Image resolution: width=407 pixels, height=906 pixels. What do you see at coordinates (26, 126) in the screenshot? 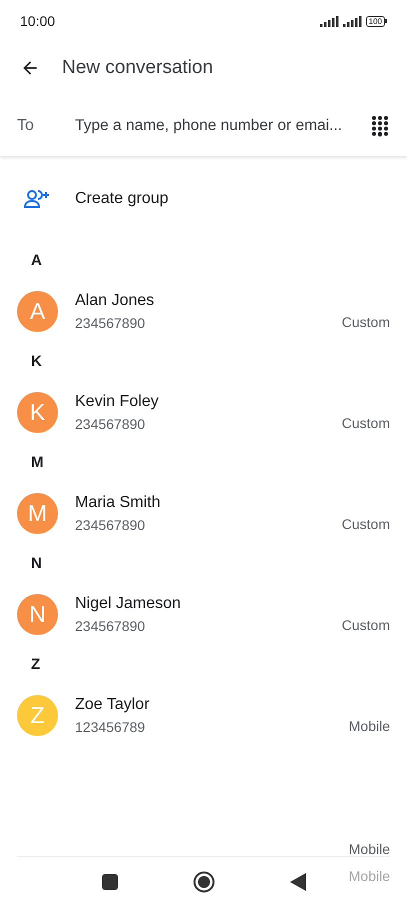
I see `to-label: To` at bounding box center [26, 126].